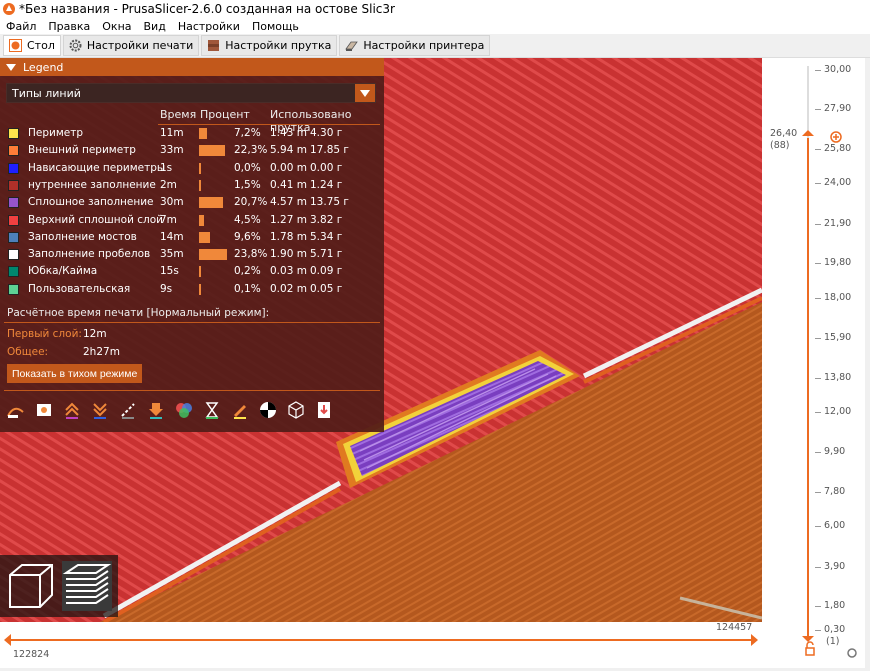  Describe the element at coordinates (75, 373) in the screenshot. I see `show-silent-mode-button: Показать в тихом режиме` at that location.